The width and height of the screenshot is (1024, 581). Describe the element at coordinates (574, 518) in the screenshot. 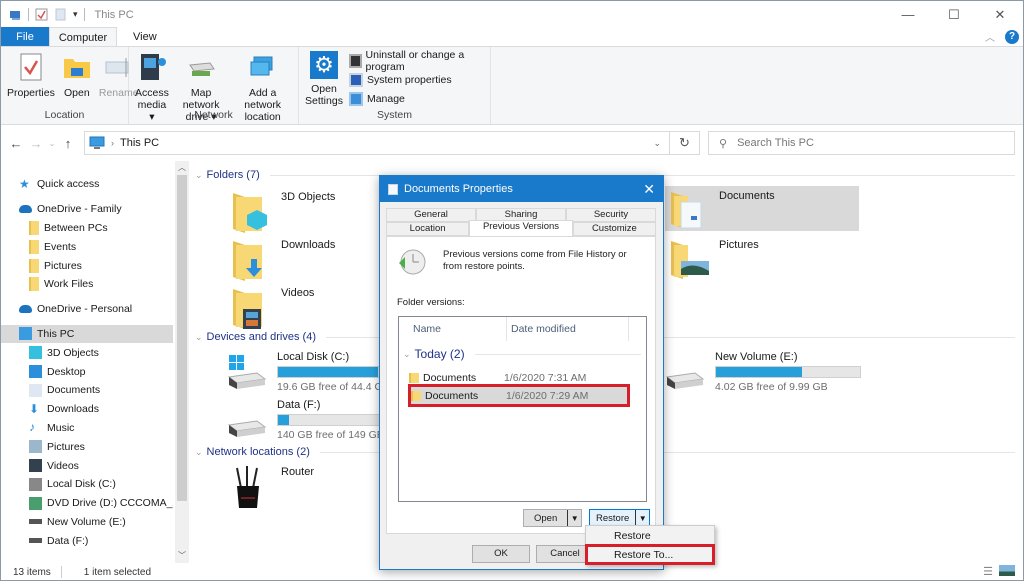

I see `open-dropdown-arrow-icon: ▼` at that location.